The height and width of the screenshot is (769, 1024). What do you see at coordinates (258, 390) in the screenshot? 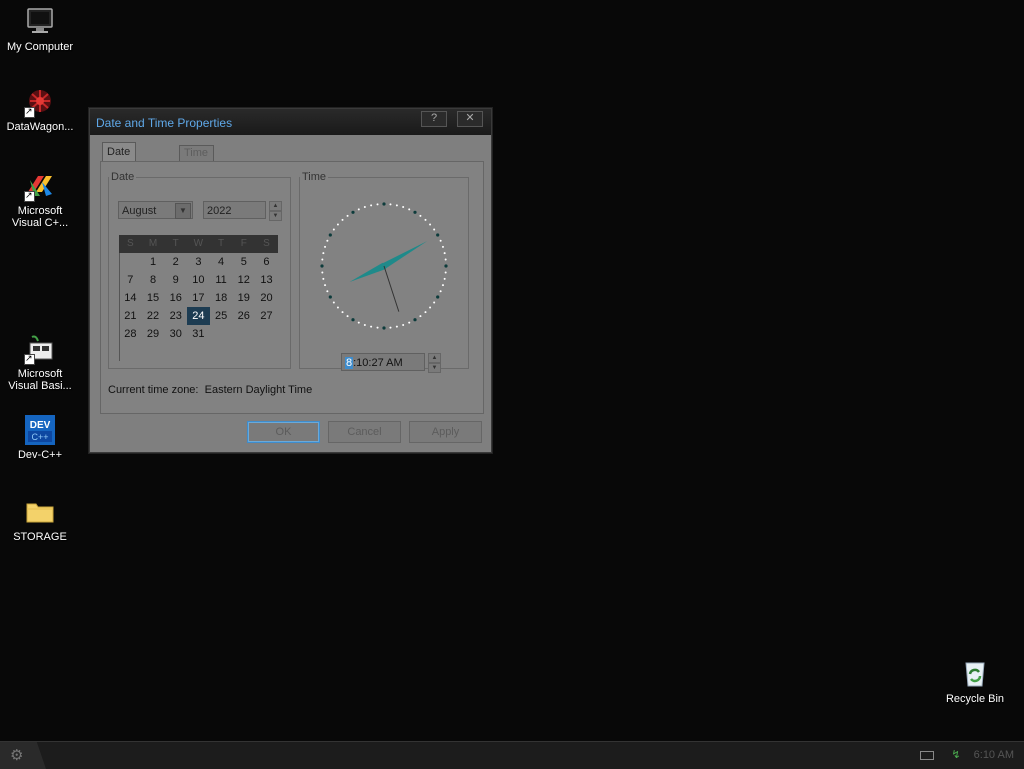
I see `timezone-value: Eastern Daylight Time` at bounding box center [258, 390].